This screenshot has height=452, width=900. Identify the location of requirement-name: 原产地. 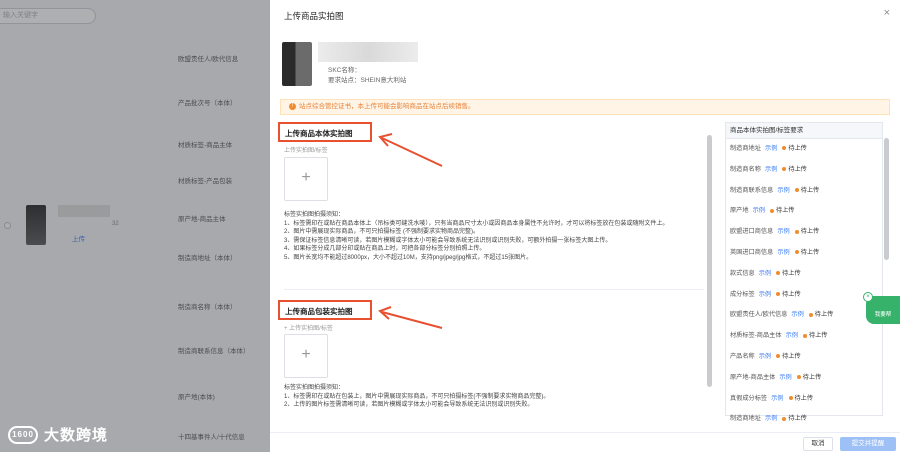
(739, 211).